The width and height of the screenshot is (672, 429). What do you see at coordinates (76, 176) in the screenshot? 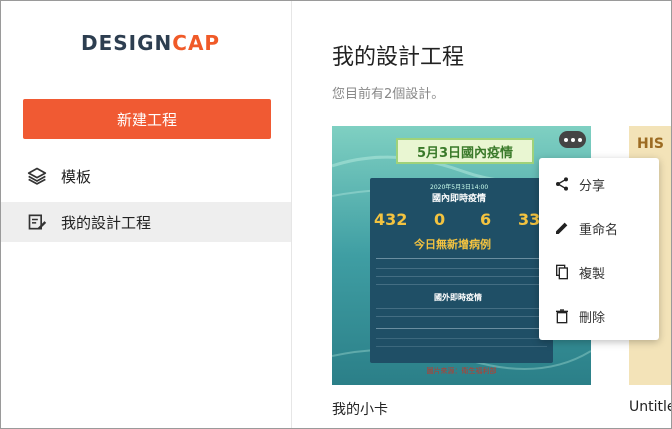
I see `sidebar-item-label: 模板` at bounding box center [76, 176].